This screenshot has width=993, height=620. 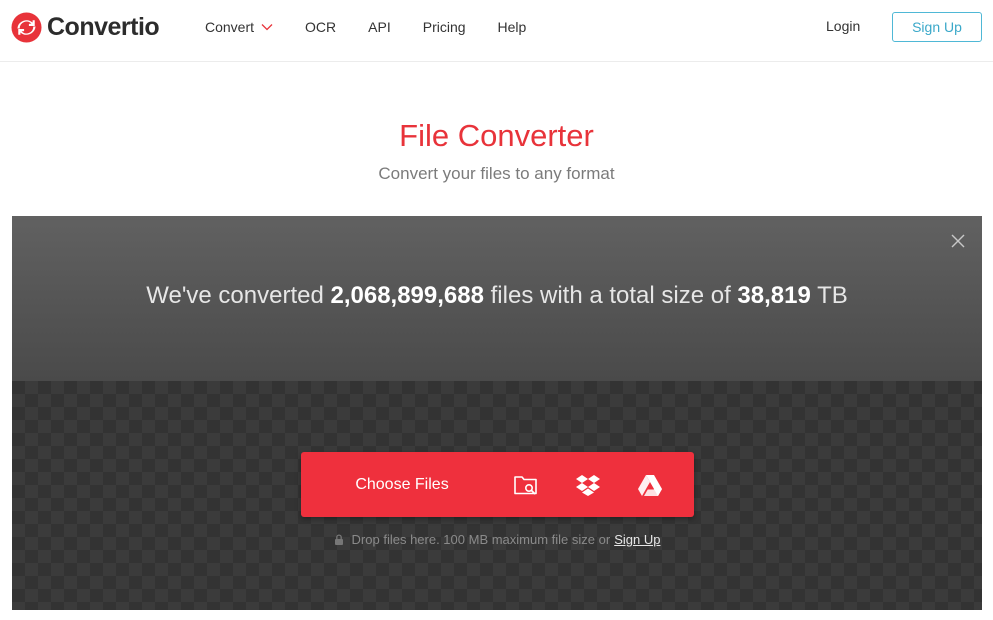 What do you see at coordinates (843, 26) in the screenshot?
I see `login-link: Login` at bounding box center [843, 26].